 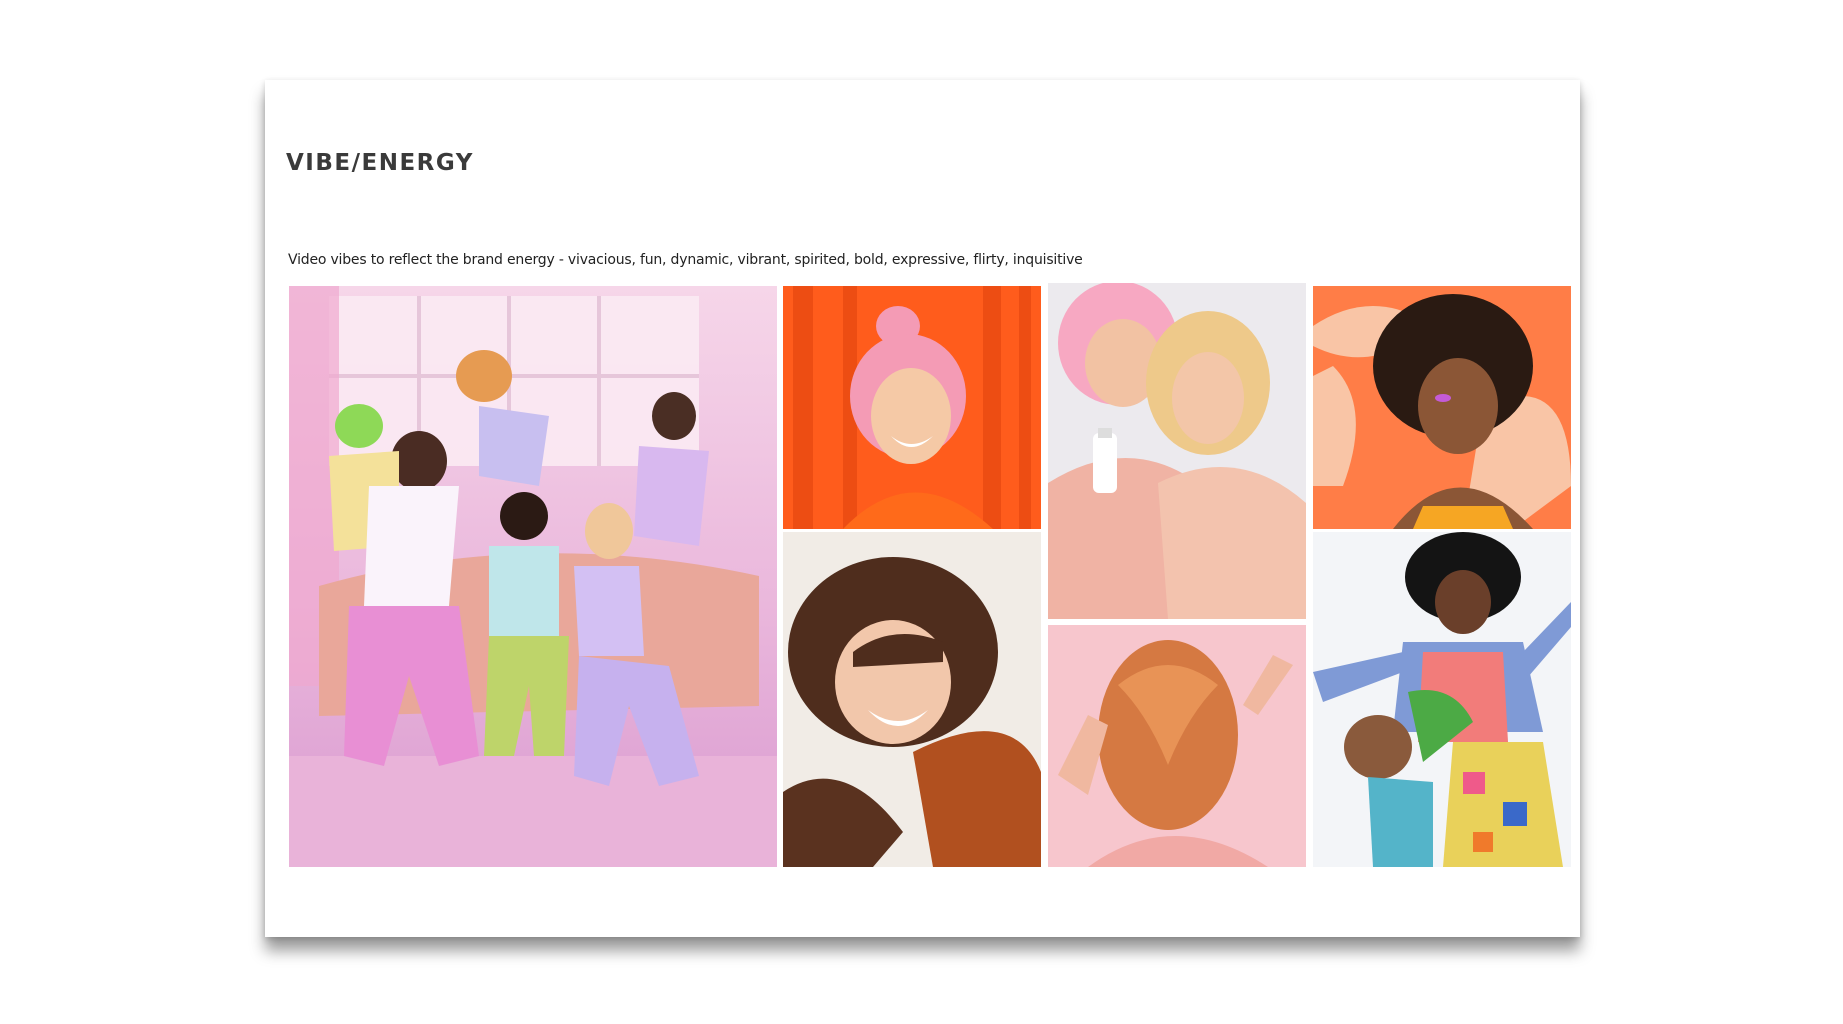 What do you see at coordinates (380, 163) in the screenshot?
I see `slide-title: VIBE/ENERGY` at bounding box center [380, 163].